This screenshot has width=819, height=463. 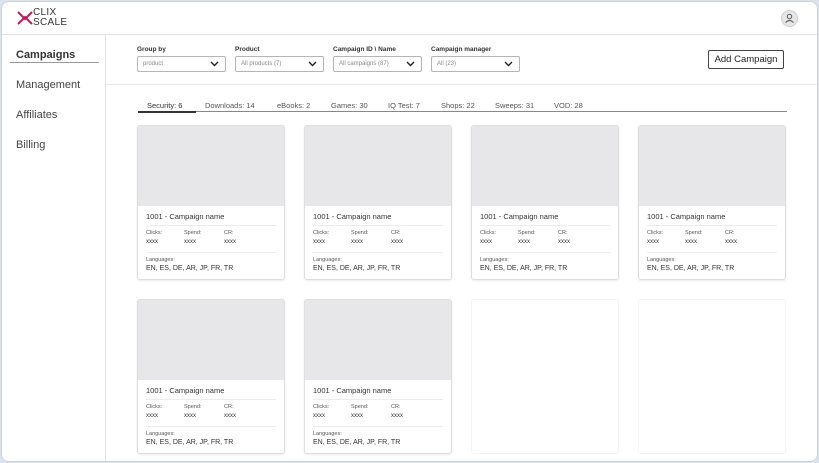 I want to click on group-by-value: product, so click(x=153, y=64).